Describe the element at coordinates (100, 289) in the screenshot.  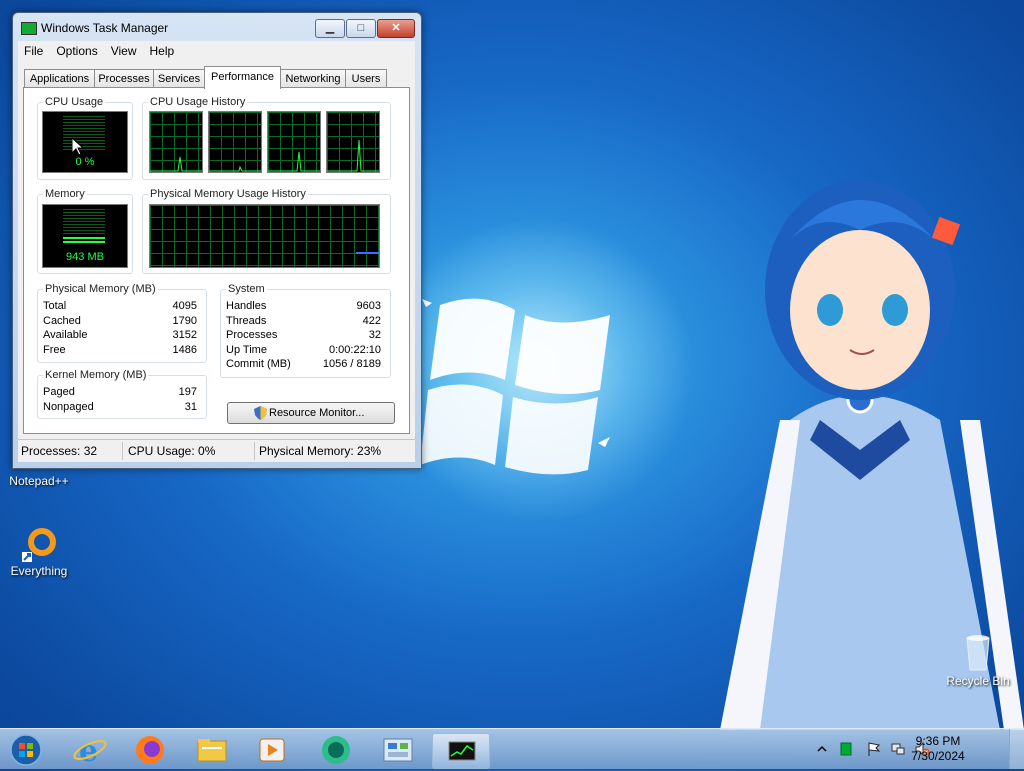
I see `physical-memory-label: Physical Memory (MB)` at that location.